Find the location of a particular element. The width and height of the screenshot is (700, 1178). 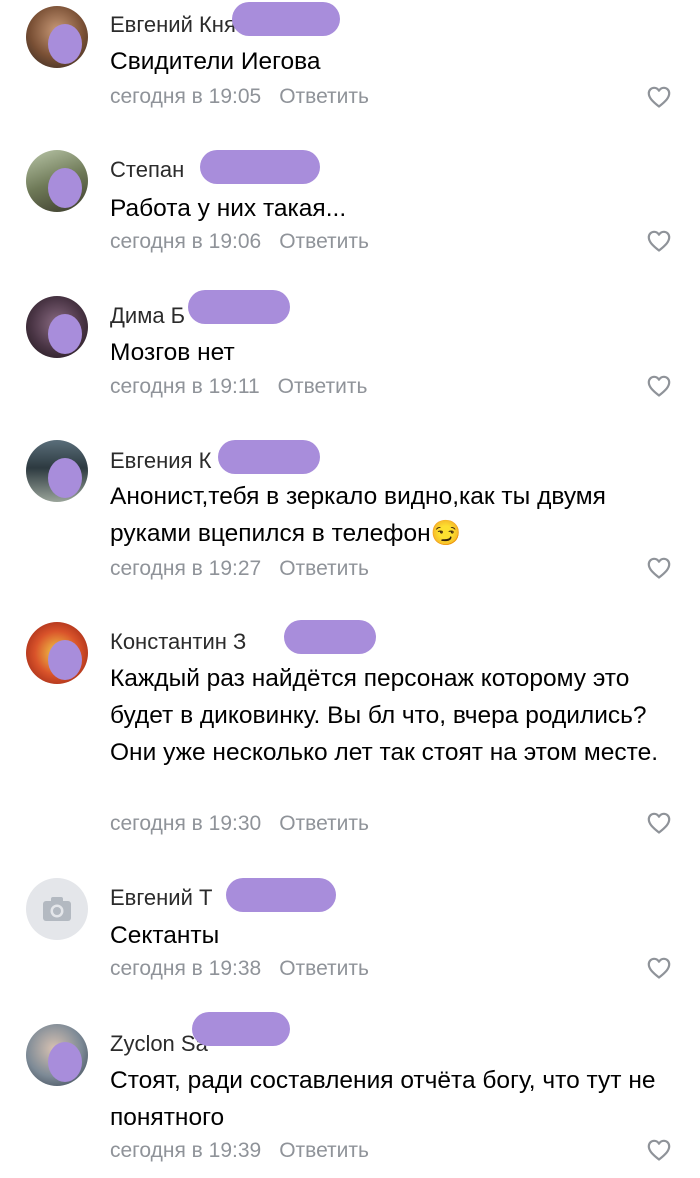

comment-meta: сегодня в 19:30 Ответить is located at coordinates (239, 824).